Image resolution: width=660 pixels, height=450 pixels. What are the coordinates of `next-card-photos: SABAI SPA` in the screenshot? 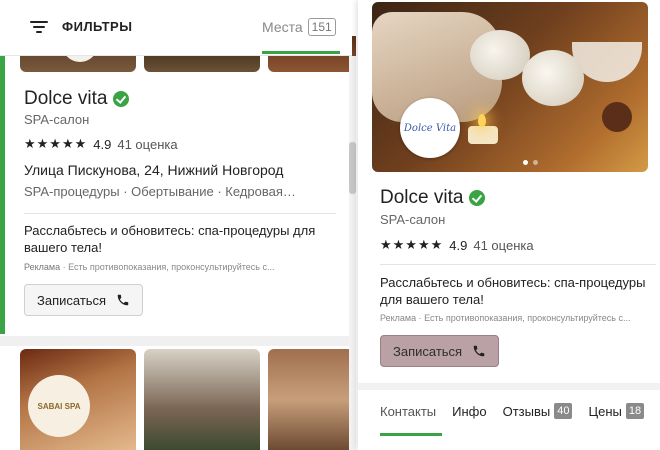 It's located at (188, 399).